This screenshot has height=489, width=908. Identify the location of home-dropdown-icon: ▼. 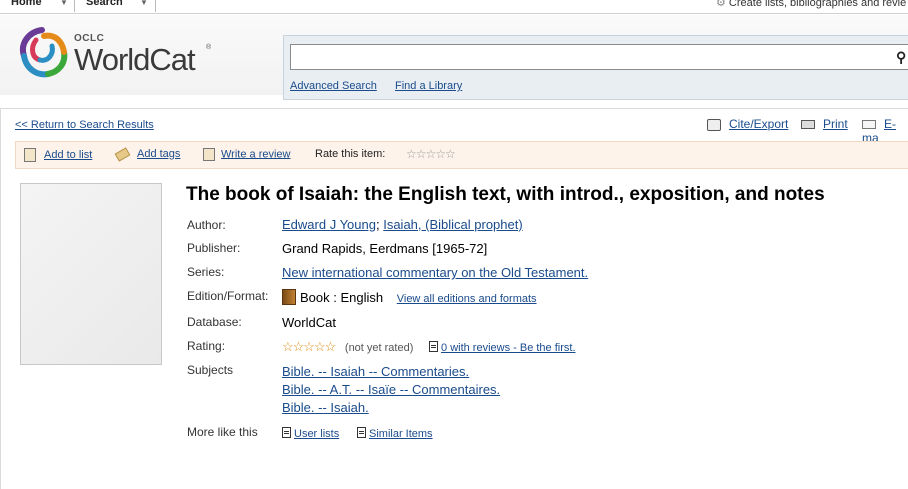
(64, 3).